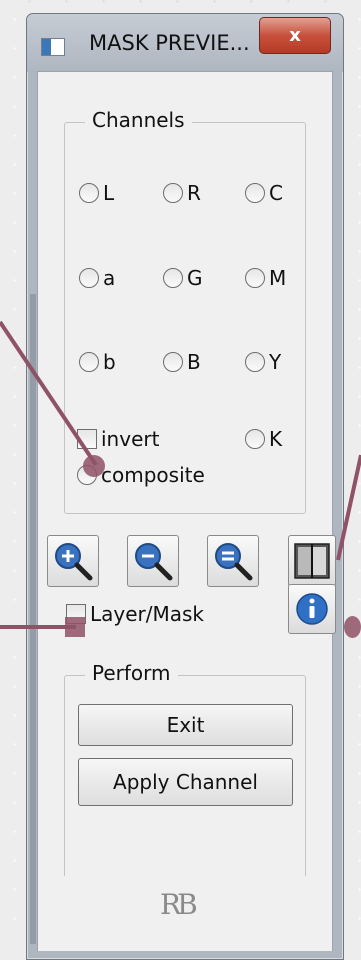 This screenshot has width=361, height=960. What do you see at coordinates (49, 393) in the screenshot?
I see `annotation-line-composite` at bounding box center [49, 393].